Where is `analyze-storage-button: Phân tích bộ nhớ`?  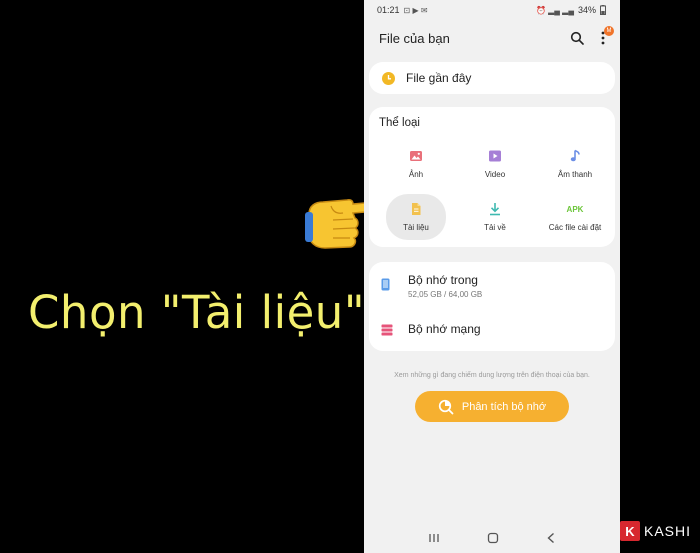
analyze-storage-button: Phân tích bộ nhớ is located at coordinates (492, 406).